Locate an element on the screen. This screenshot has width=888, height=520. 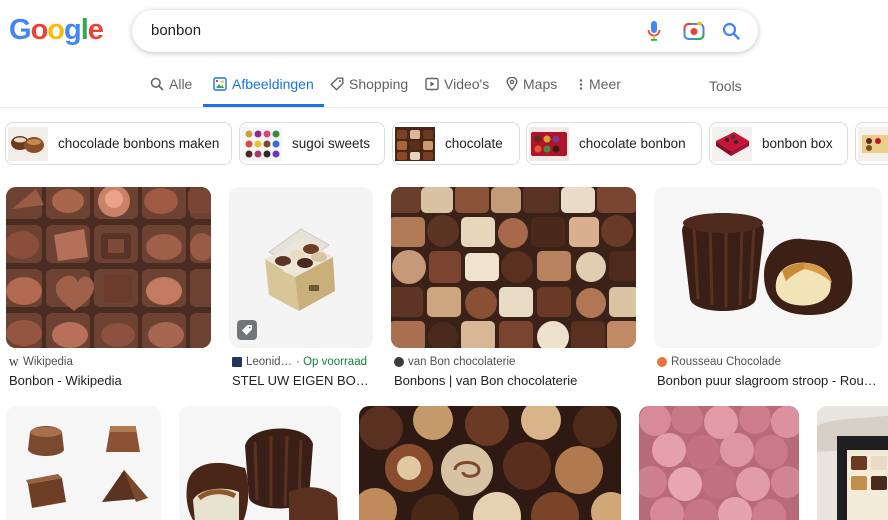
result-source: Leonid… · Op voorraad is located at coordinates (299, 362).